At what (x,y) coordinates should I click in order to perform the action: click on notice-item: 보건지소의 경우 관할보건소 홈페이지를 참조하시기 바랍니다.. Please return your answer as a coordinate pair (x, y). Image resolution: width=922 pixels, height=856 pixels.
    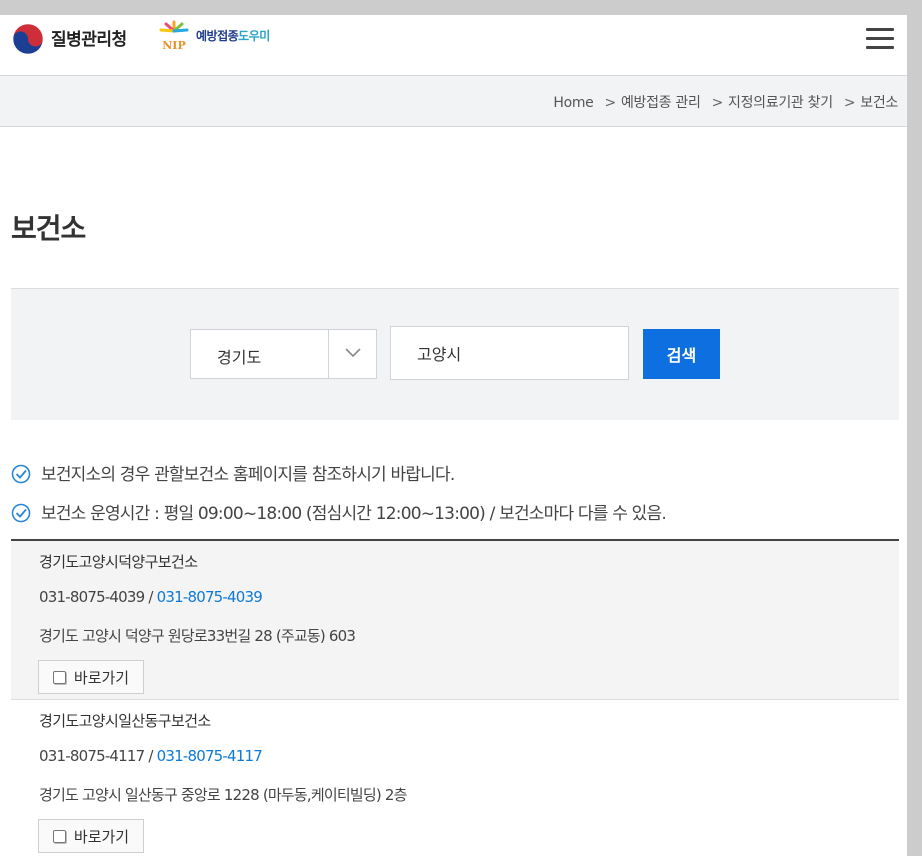
    Looking at the image, I should click on (233, 472).